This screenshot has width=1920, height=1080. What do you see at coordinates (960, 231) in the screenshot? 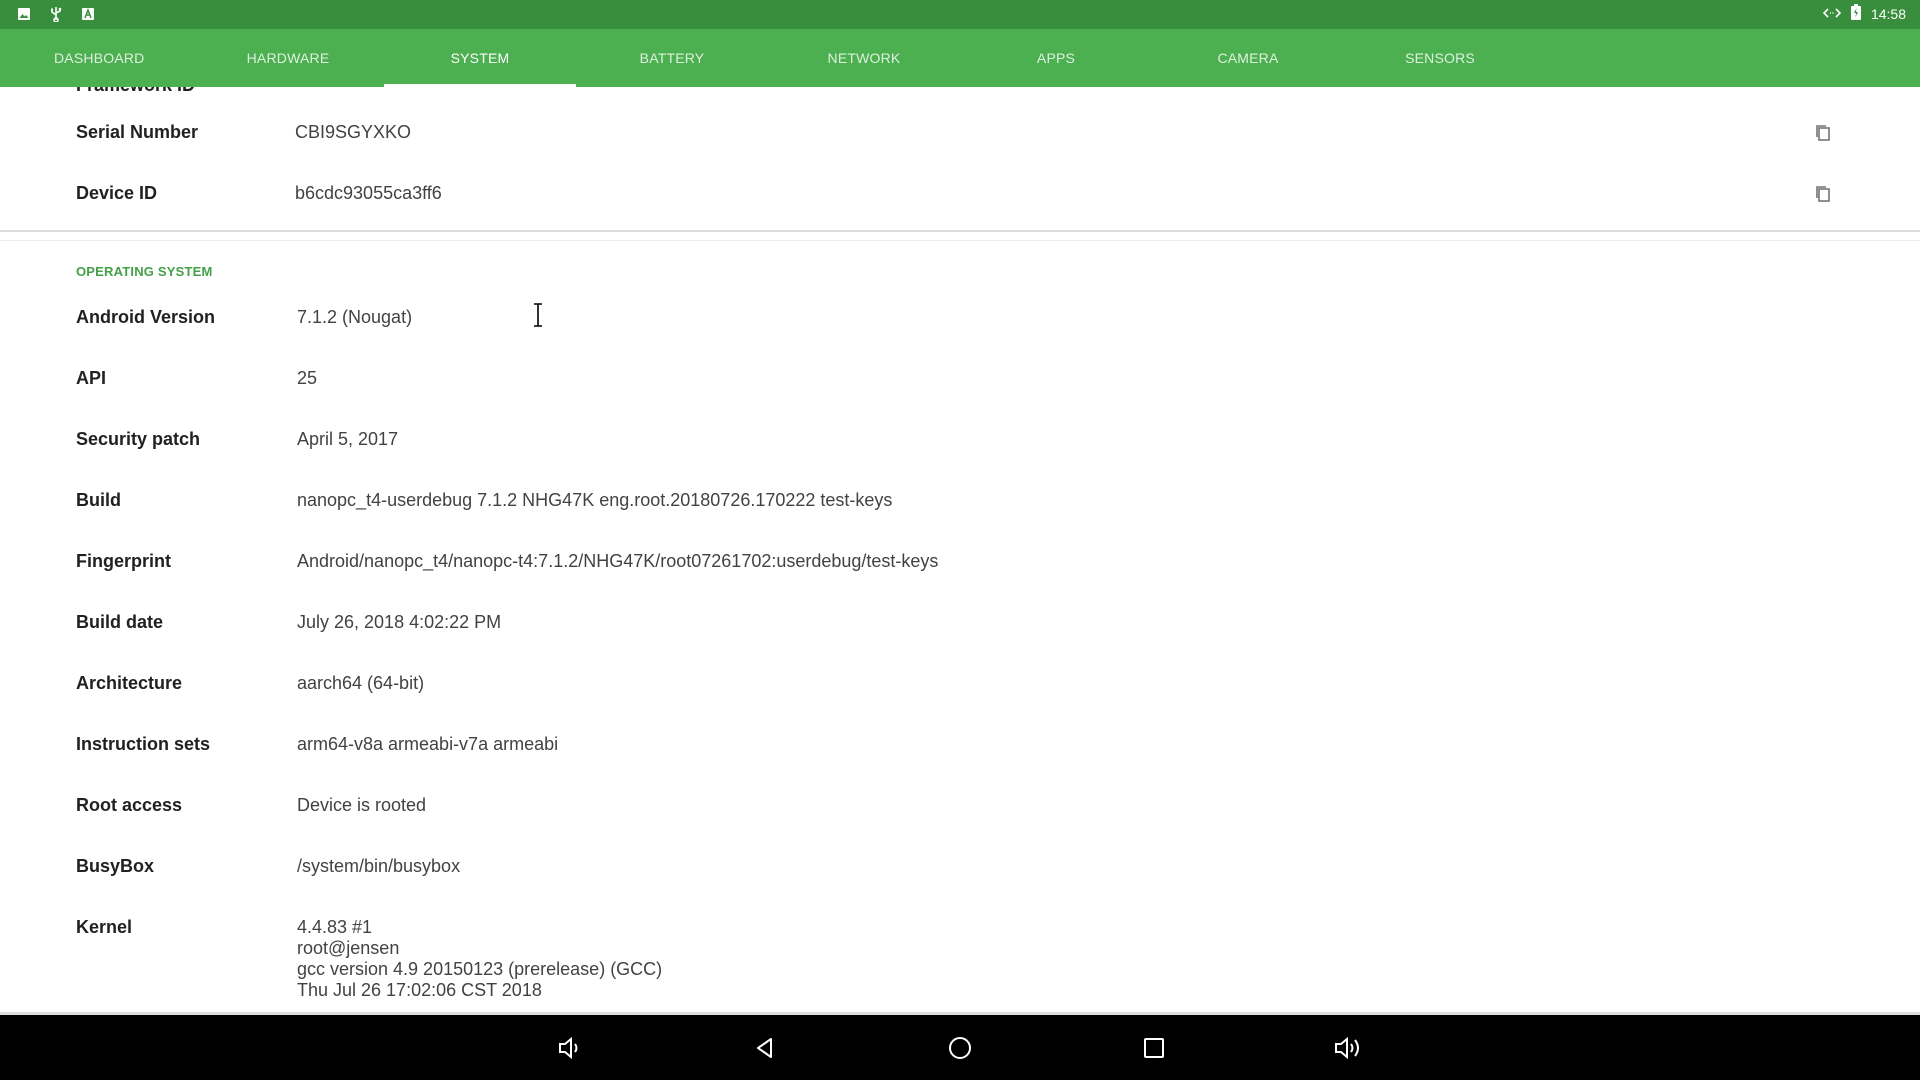
I see `section-divider` at bounding box center [960, 231].